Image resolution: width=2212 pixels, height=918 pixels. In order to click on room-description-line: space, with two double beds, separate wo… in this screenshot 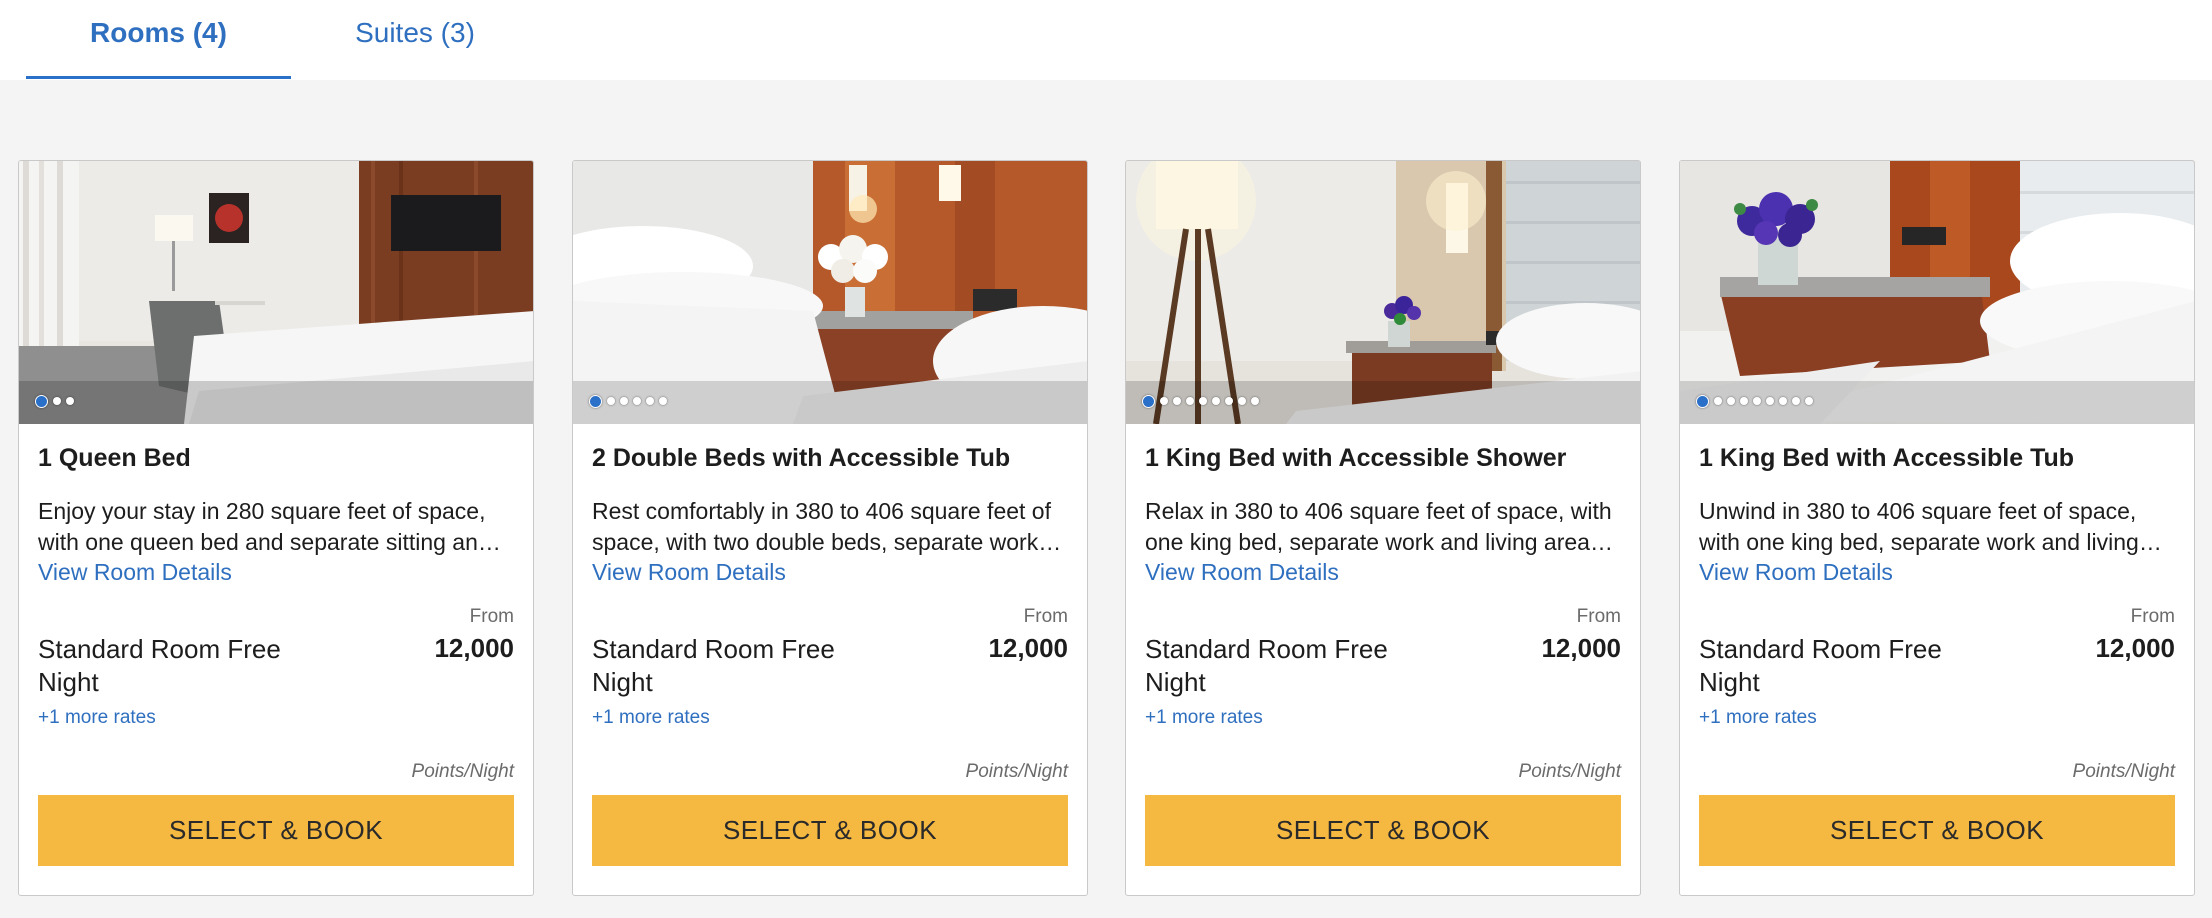, I will do `click(827, 542)`.